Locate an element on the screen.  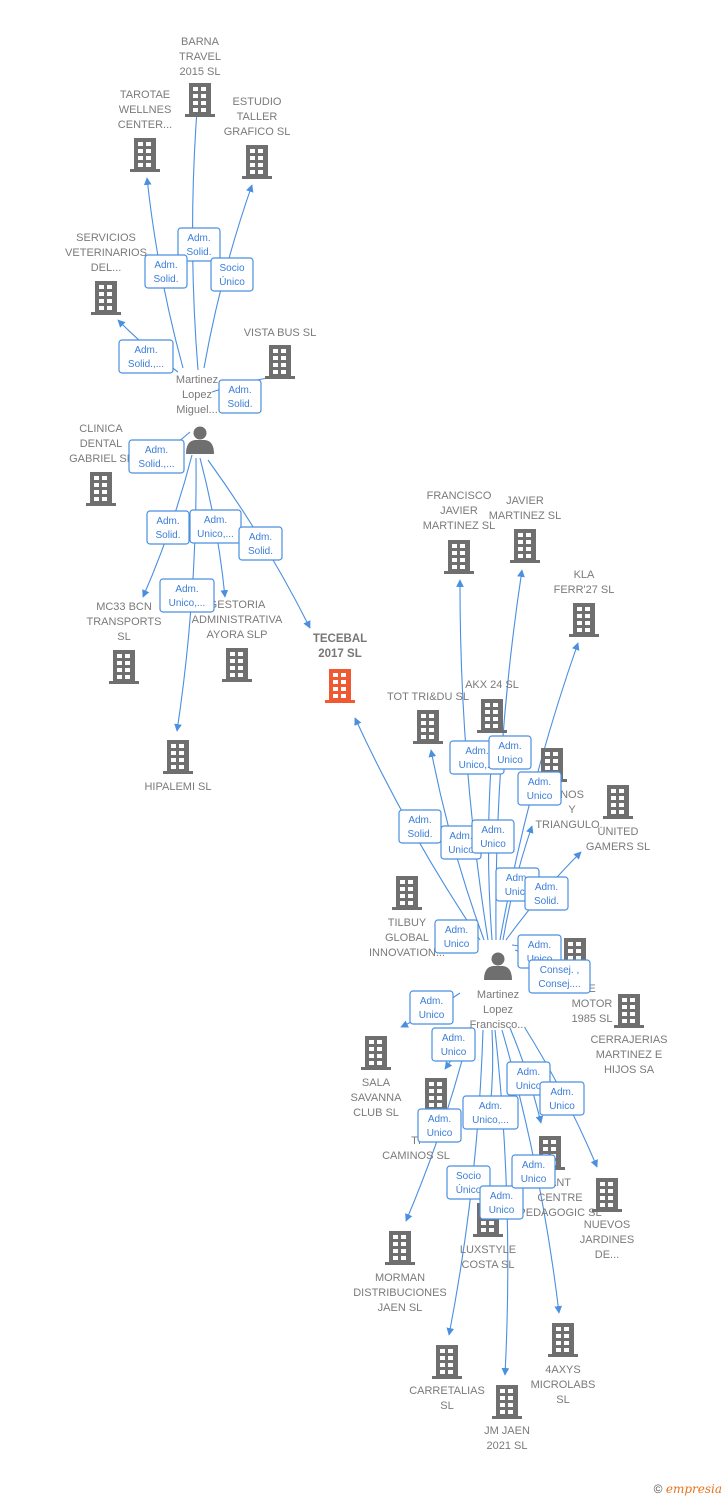
company-node-estudio: ESTUDIO TALLER GRAFICO SL is located at coordinates (257, 137).